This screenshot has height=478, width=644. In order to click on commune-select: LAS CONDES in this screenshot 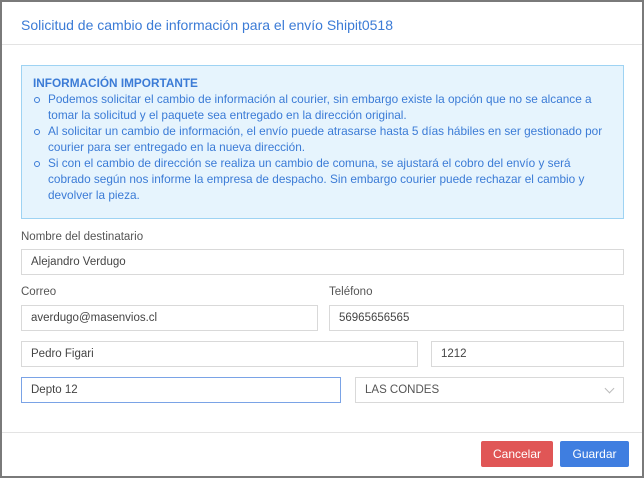, I will do `click(489, 390)`.